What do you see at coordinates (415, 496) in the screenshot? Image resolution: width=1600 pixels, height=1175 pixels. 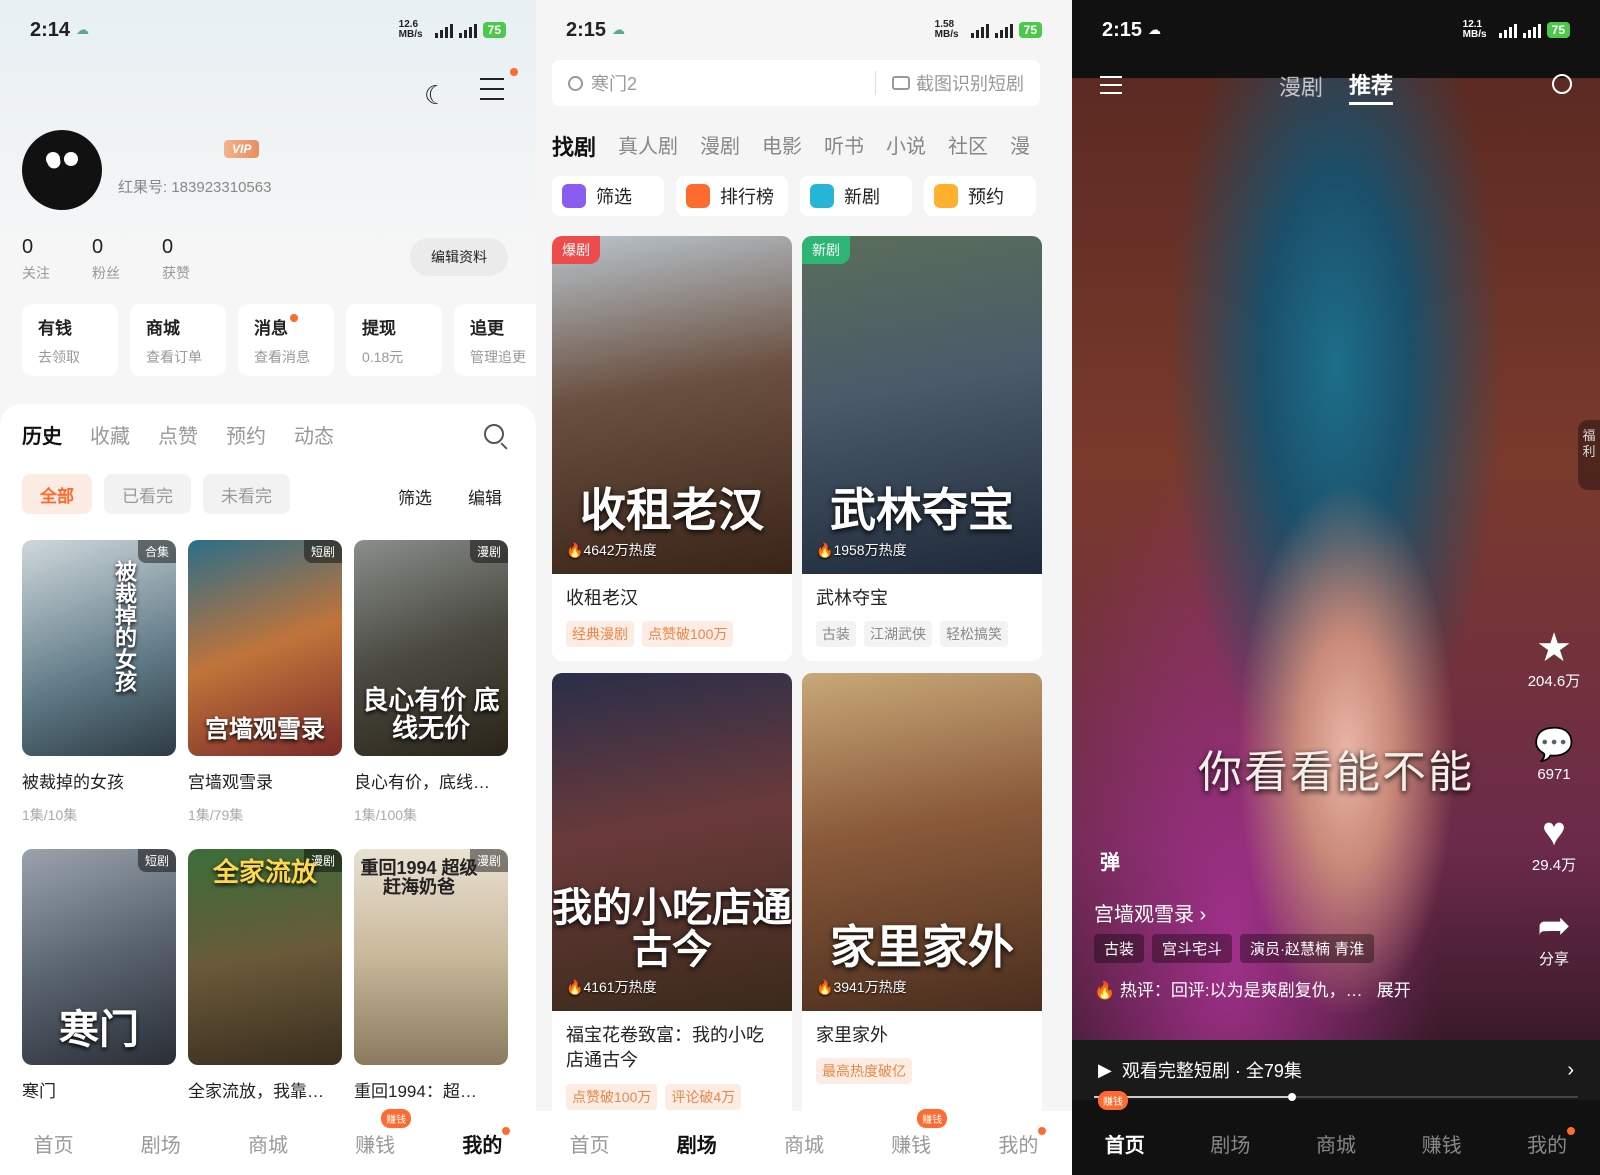 I see `filter-button: 筛选` at bounding box center [415, 496].